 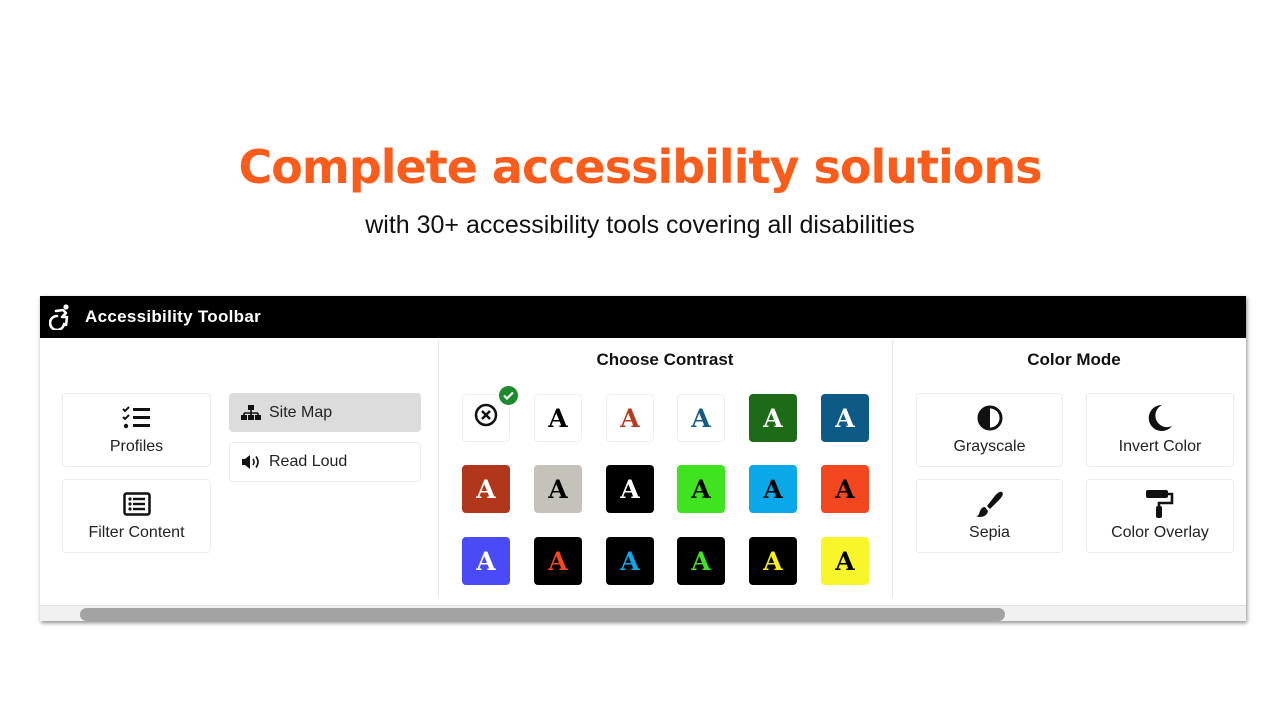 What do you see at coordinates (989, 504) in the screenshot?
I see `paintbrush-icon` at bounding box center [989, 504].